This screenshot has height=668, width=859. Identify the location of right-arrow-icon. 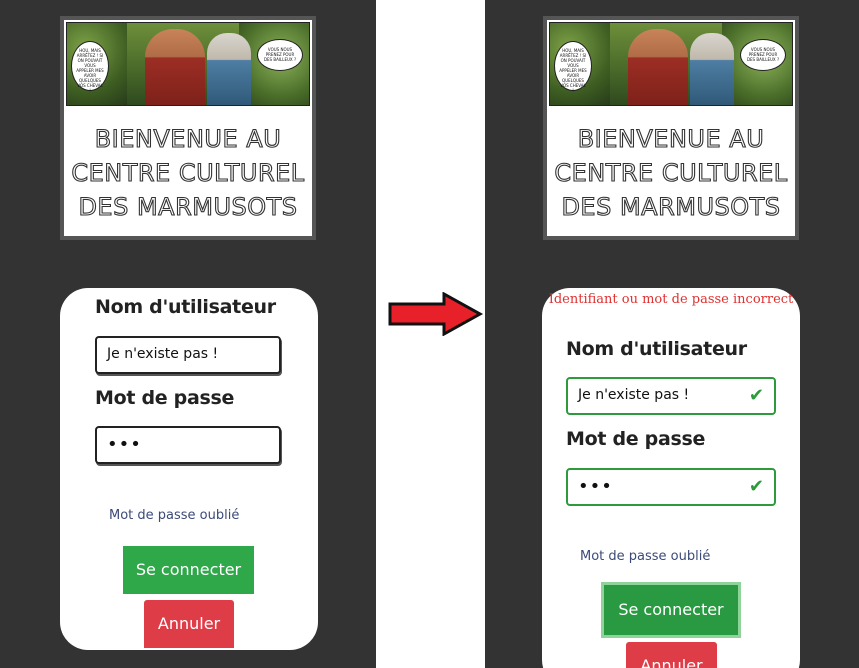
(436, 314).